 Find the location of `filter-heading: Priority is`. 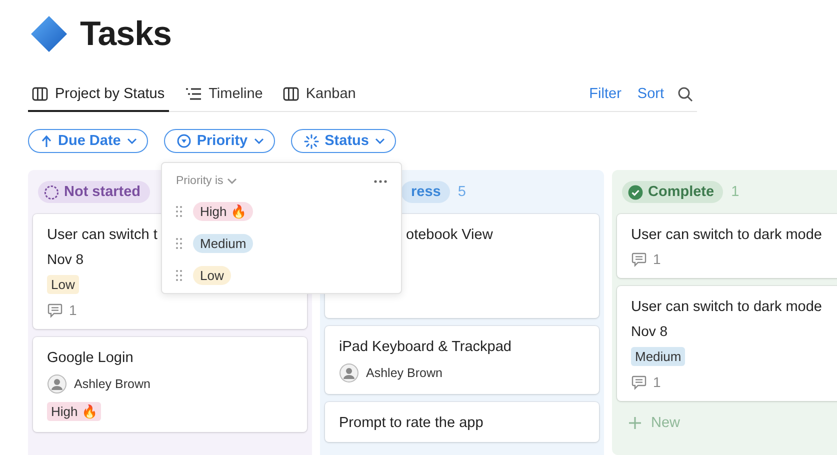

filter-heading: Priority is is located at coordinates (200, 181).